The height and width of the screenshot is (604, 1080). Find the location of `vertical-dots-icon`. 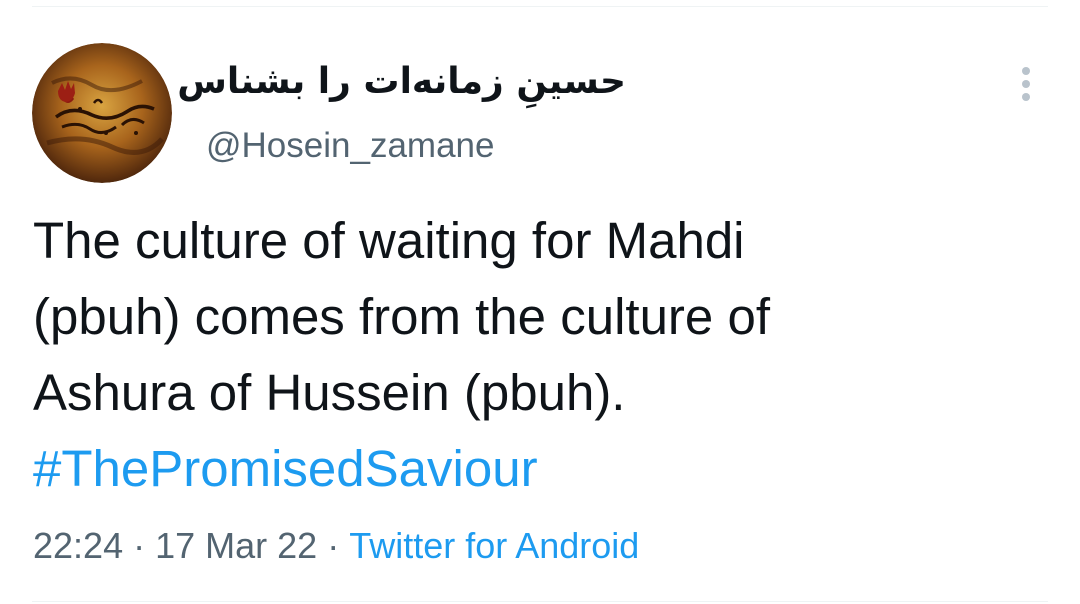

vertical-dots-icon is located at coordinates (1026, 84).